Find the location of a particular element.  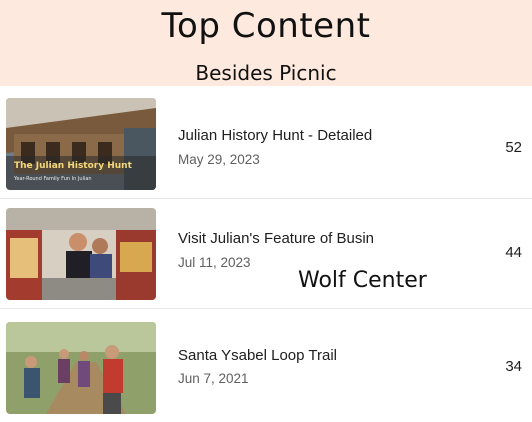

thumbnail-caption-small: Year-Round Family Fun In Julian is located at coordinates (52, 179).